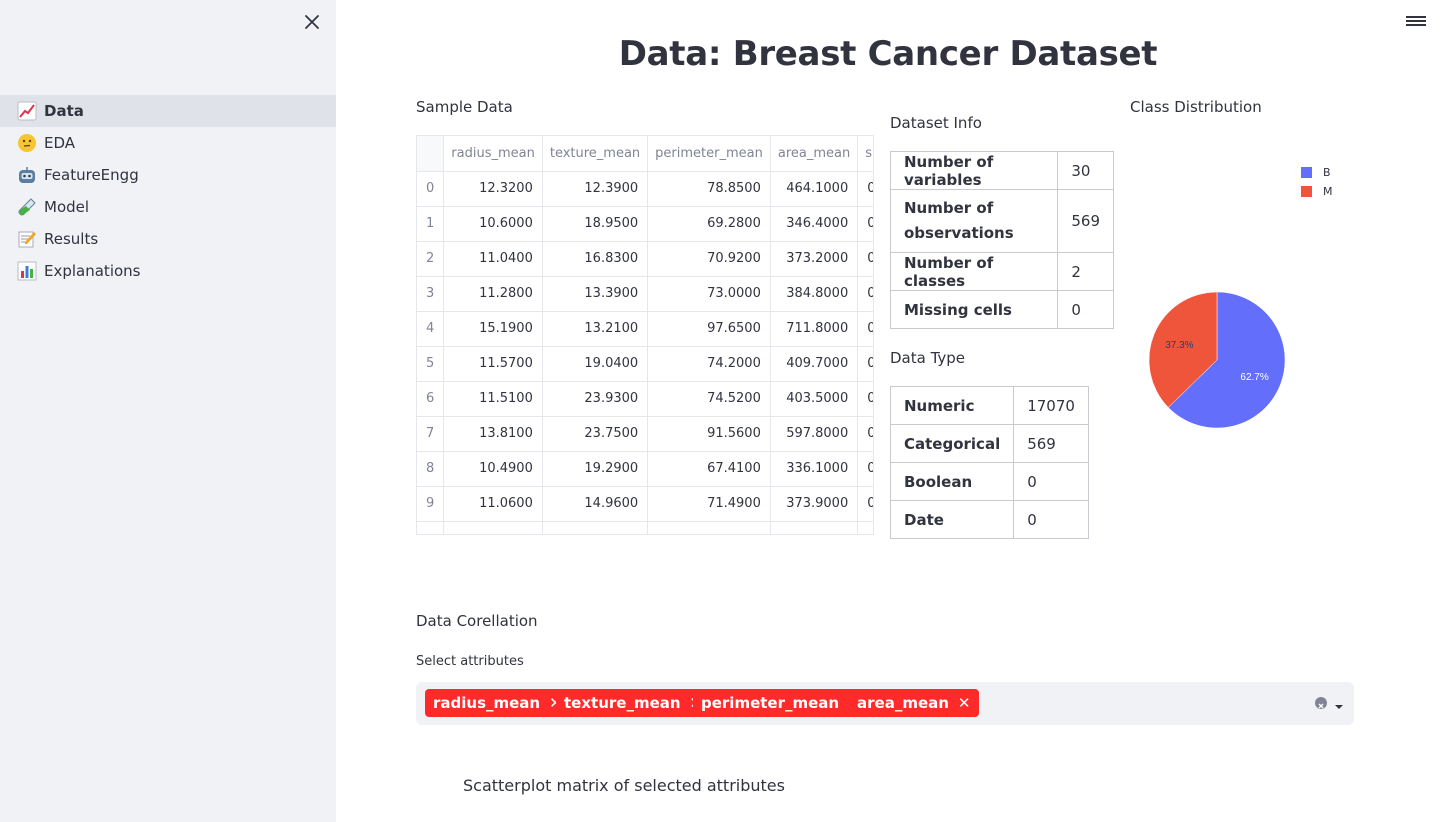 The height and width of the screenshot is (822, 1440). I want to click on info-key: Numeric, so click(952, 405).